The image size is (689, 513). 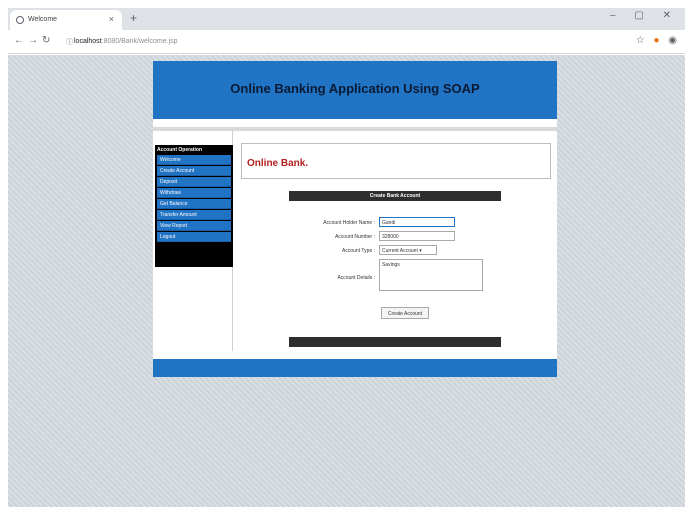 I want to click on tab-favicon-icon, so click(x=20, y=20).